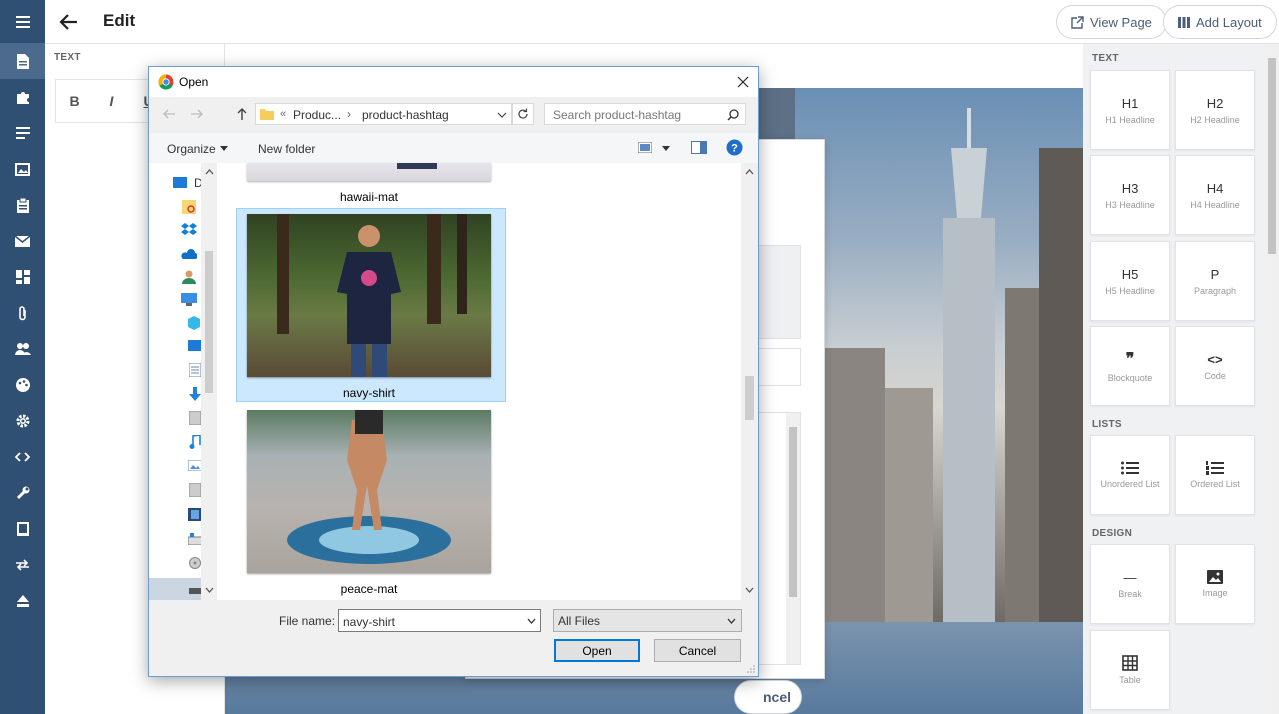 The width and height of the screenshot is (1279, 714). I want to click on preview-pane-icon, so click(699, 147).